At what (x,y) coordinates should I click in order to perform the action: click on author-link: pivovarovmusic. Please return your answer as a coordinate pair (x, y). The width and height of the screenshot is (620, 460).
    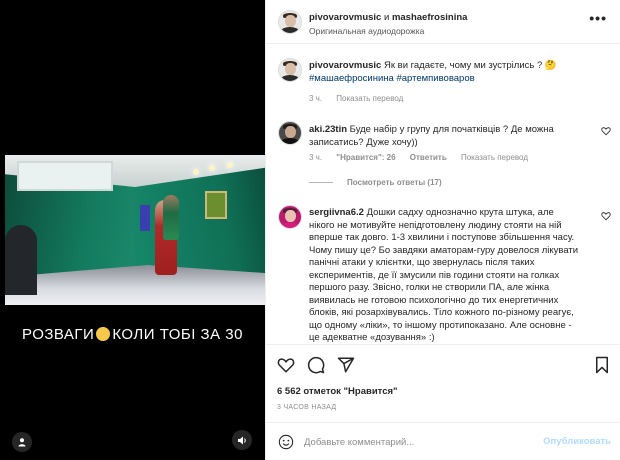
    Looking at the image, I should click on (345, 17).